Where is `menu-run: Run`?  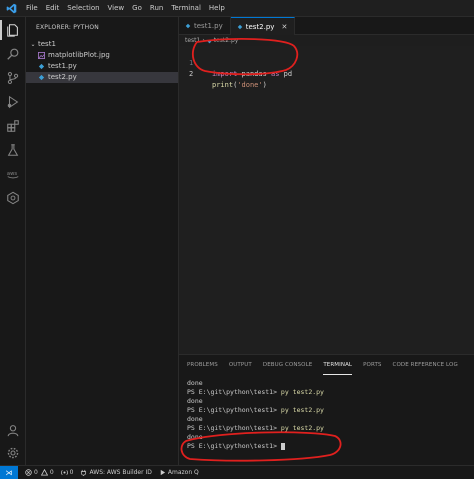
menu-run: Run is located at coordinates (156, 8).